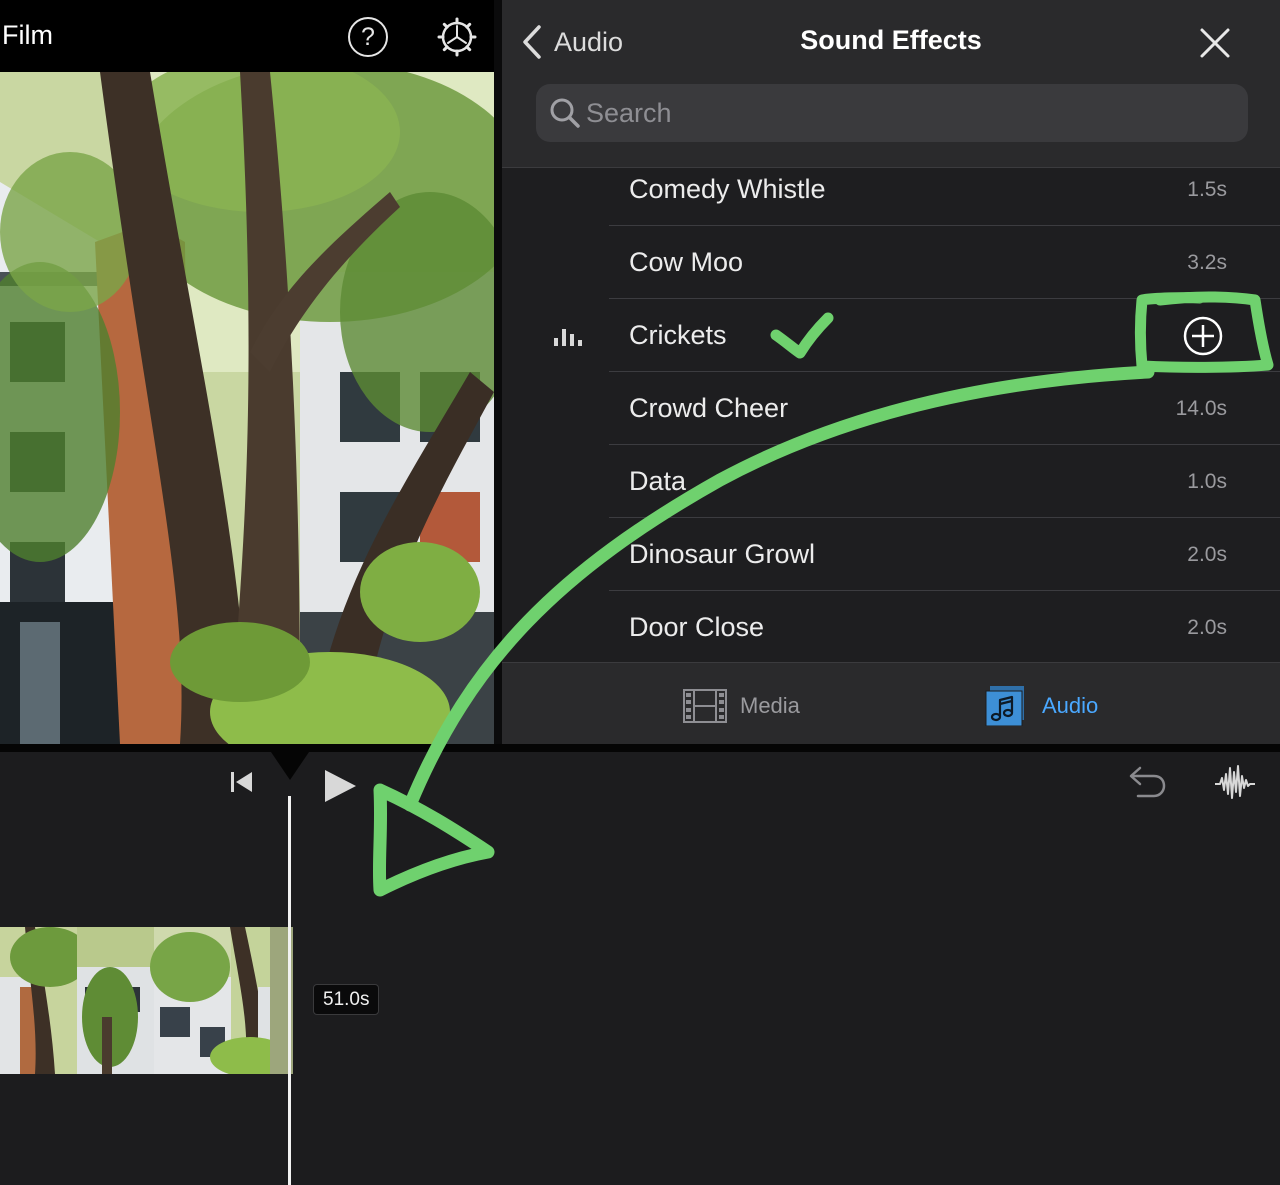 Image resolution: width=1280 pixels, height=1185 pixels. Describe the element at coordinates (770, 705) in the screenshot. I see `tab-media-label: Media` at that location.